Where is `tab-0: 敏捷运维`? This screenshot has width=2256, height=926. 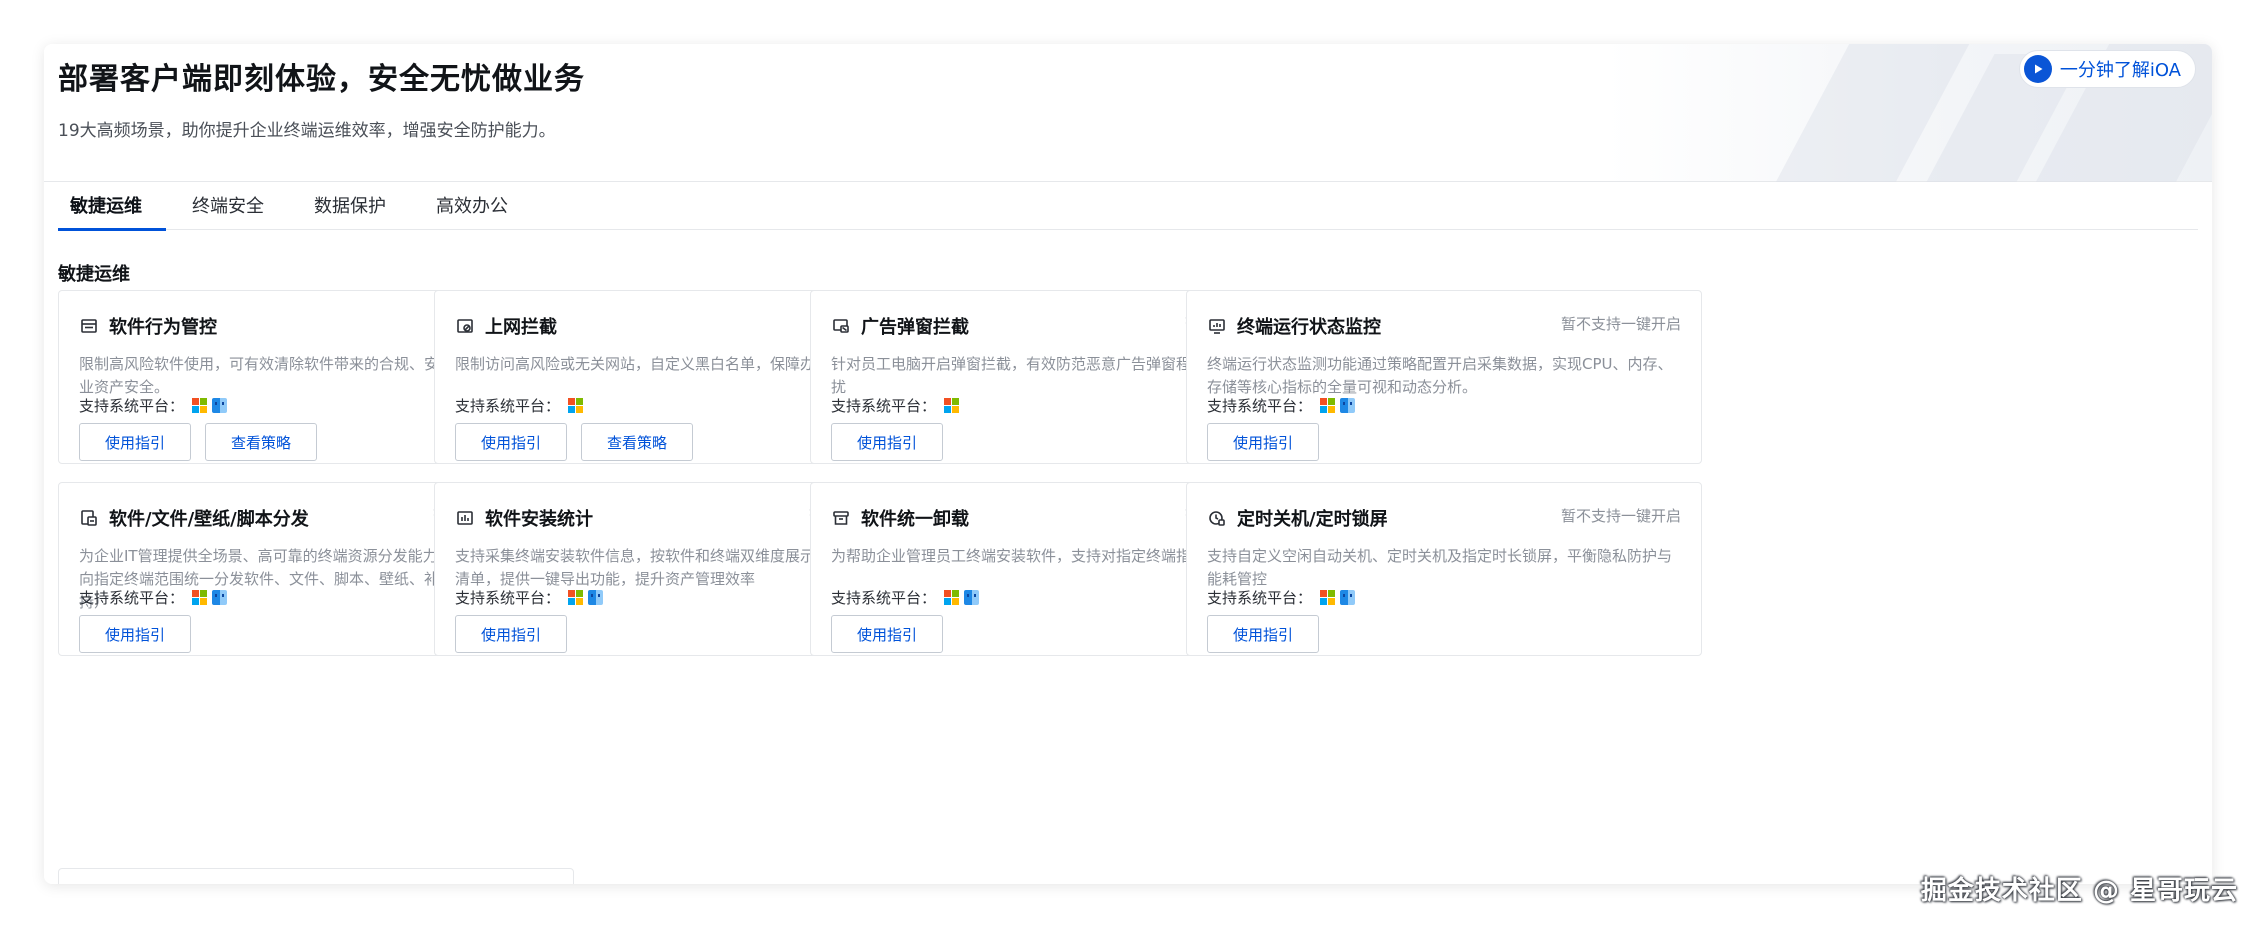 tab-0: 敏捷运维 is located at coordinates (112, 205).